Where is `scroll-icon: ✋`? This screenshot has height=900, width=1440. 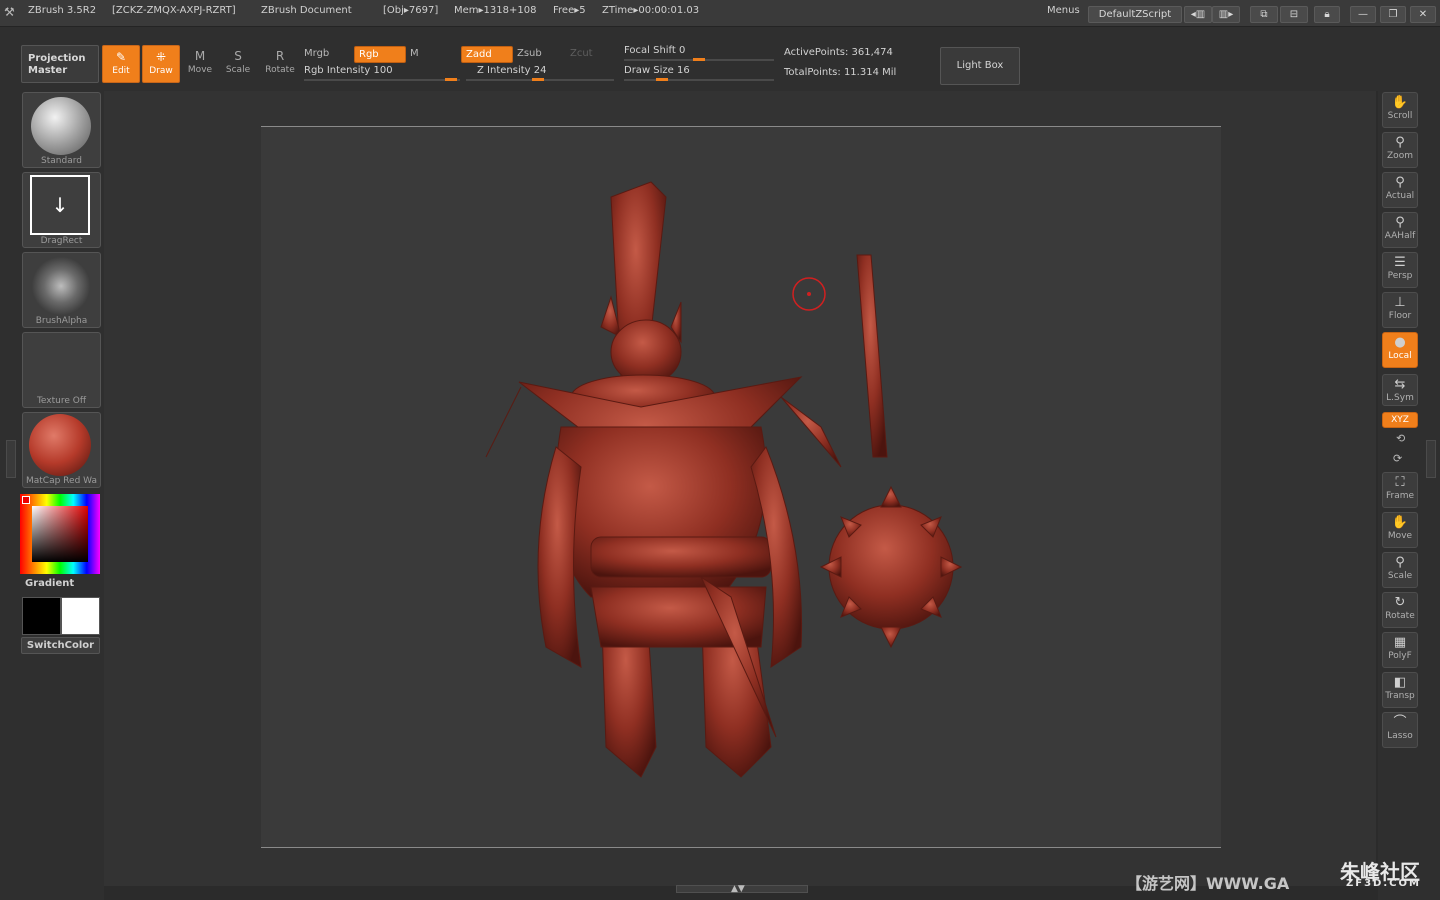 scroll-icon: ✋ is located at coordinates (1400, 102).